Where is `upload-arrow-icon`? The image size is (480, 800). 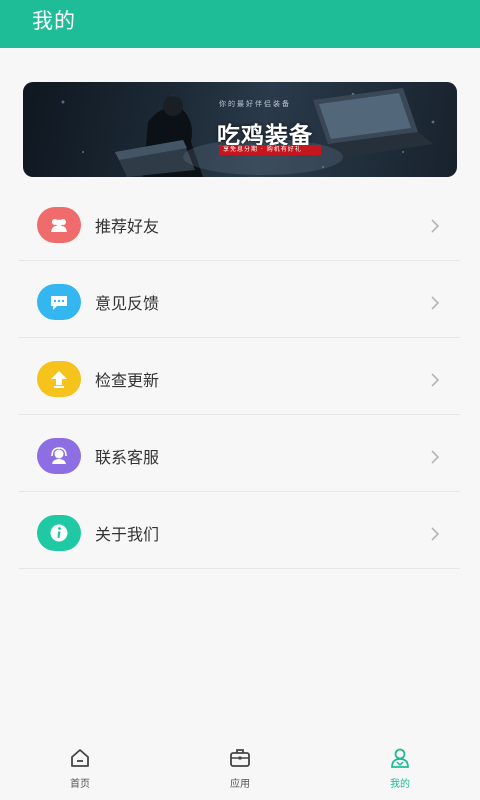
upload-arrow-icon is located at coordinates (59, 379).